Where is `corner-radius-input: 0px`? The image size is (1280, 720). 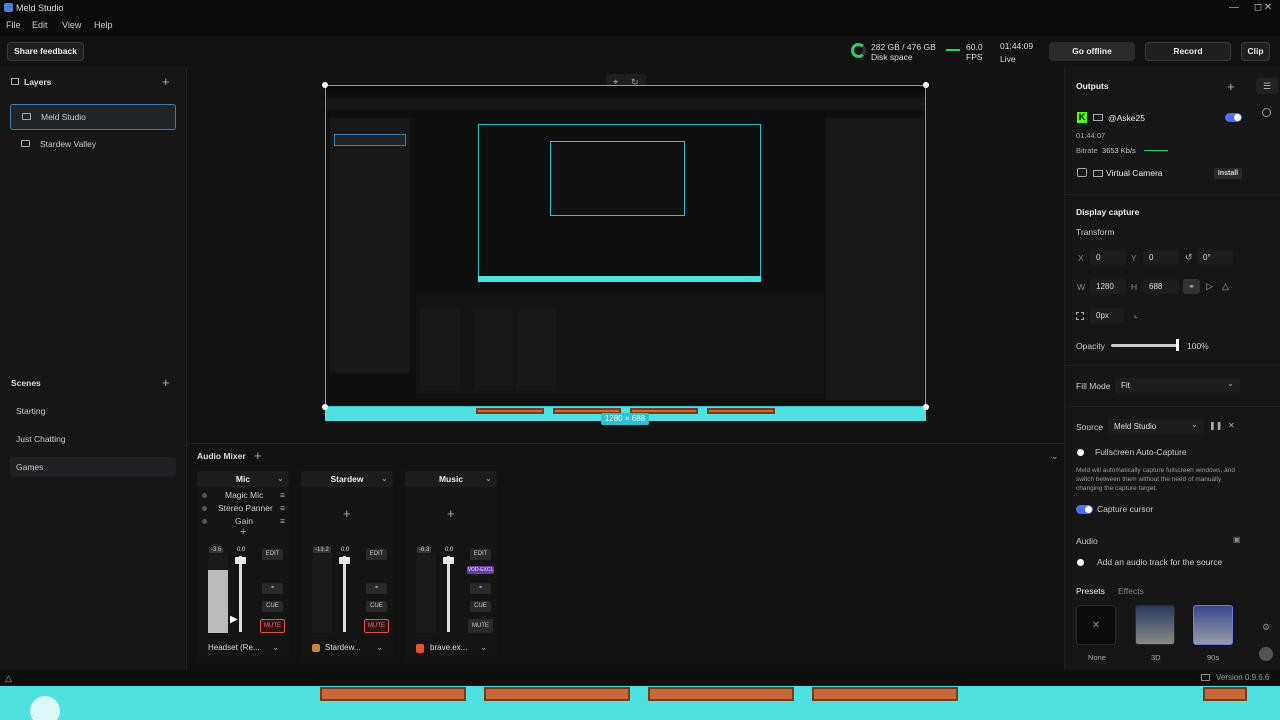 corner-radius-input: 0px is located at coordinates (1107, 315).